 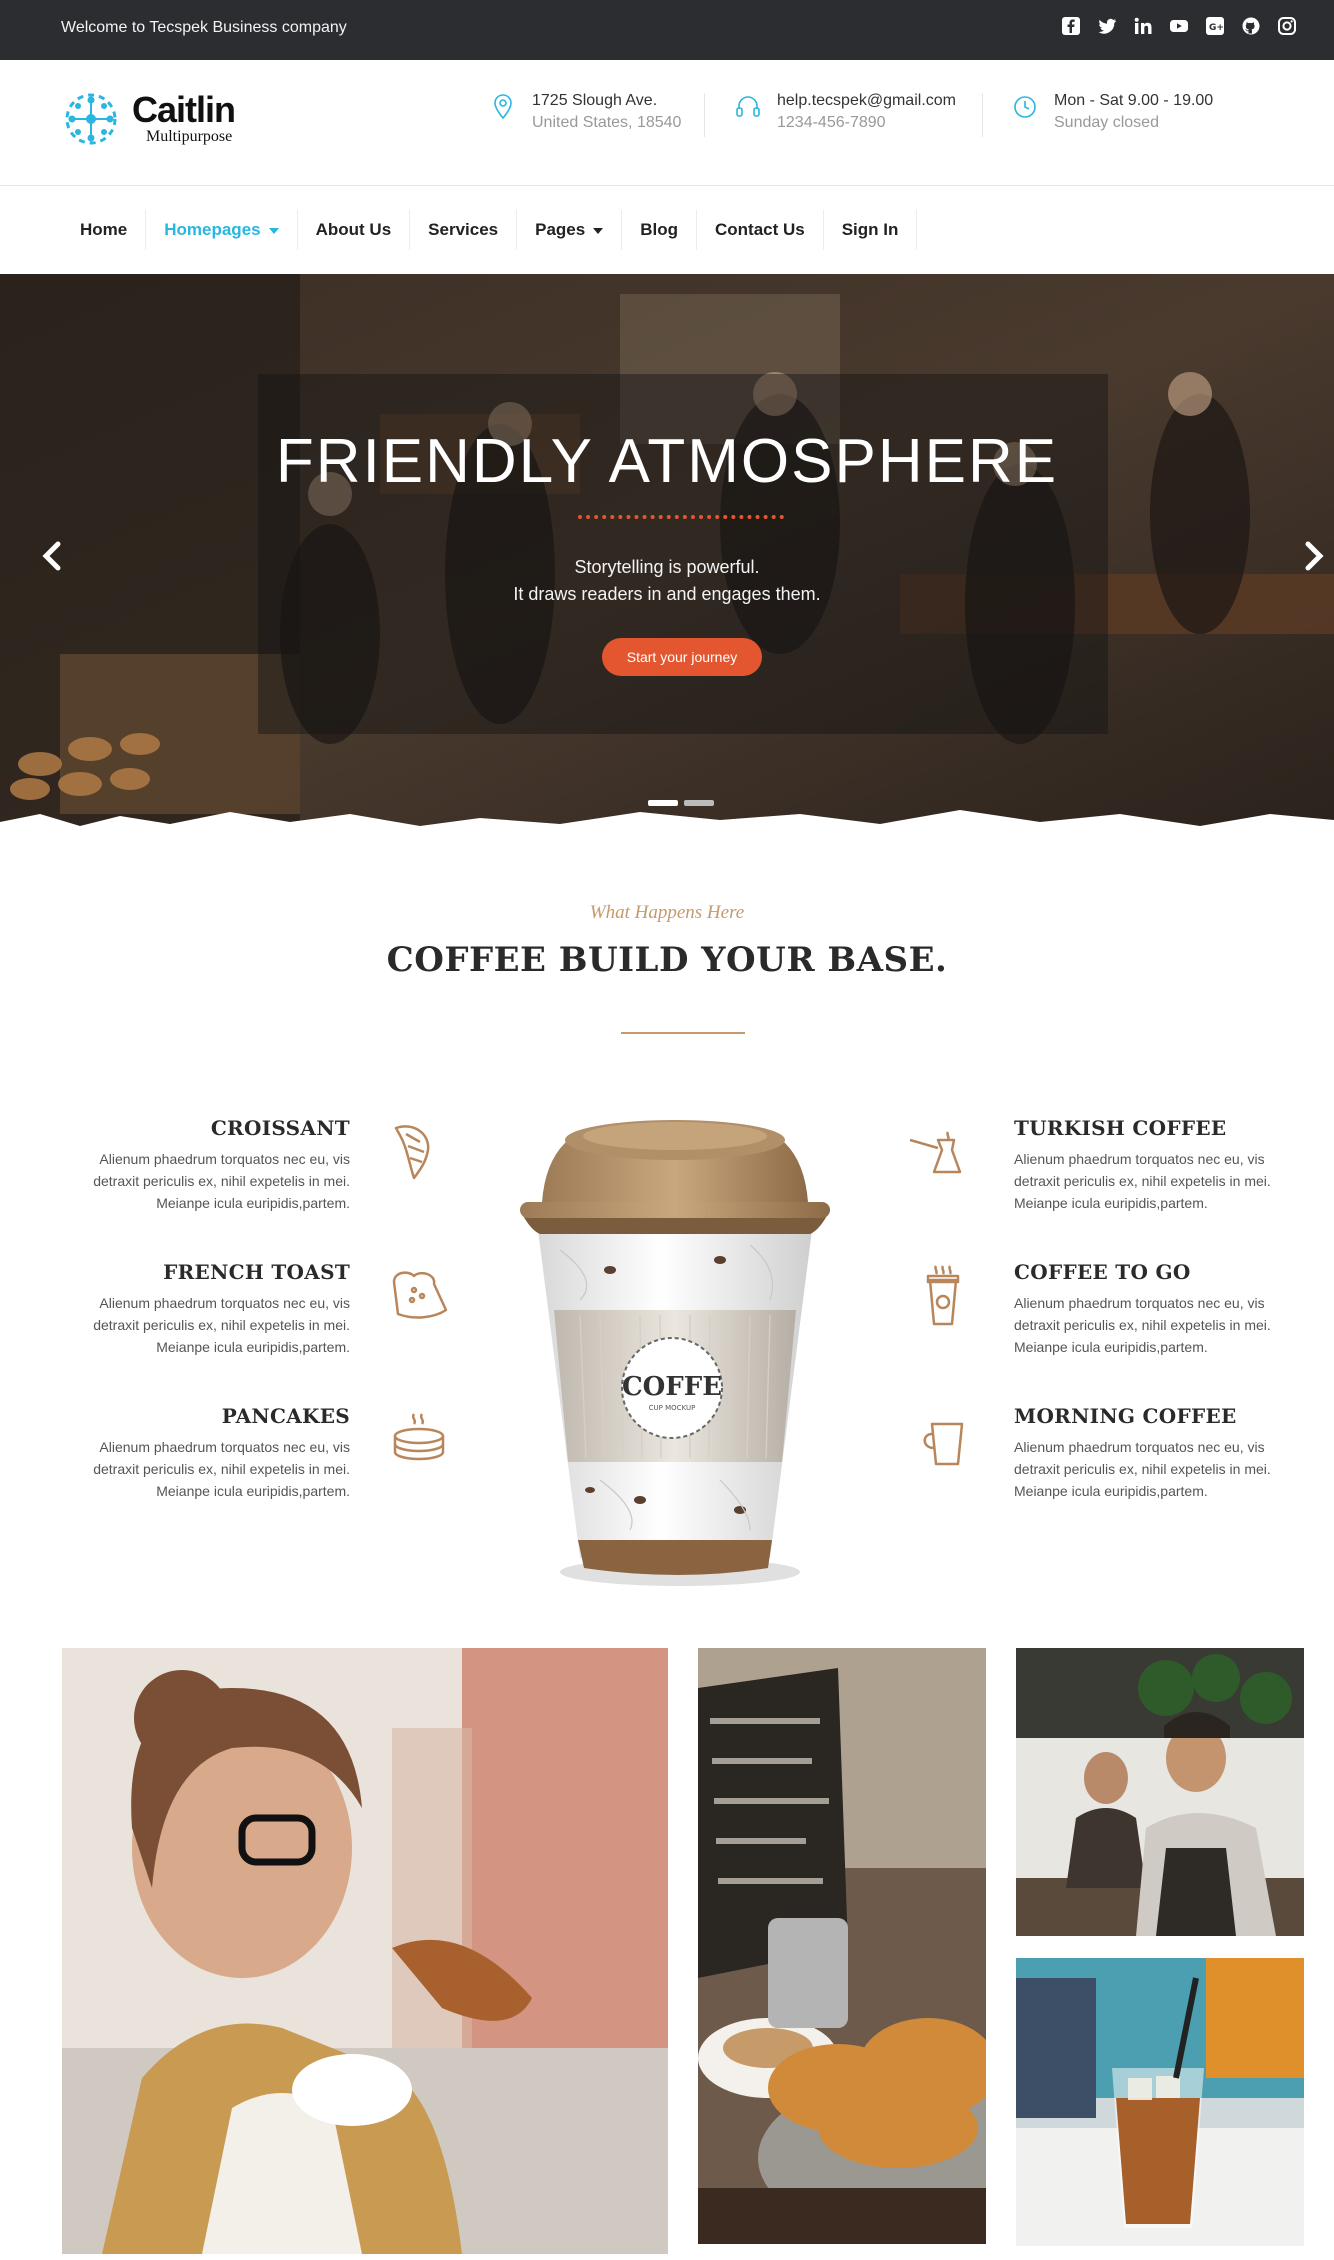 What do you see at coordinates (584, 112) in the screenshot?
I see `address-info: 1725 Slough Ave. United States, 18540` at bounding box center [584, 112].